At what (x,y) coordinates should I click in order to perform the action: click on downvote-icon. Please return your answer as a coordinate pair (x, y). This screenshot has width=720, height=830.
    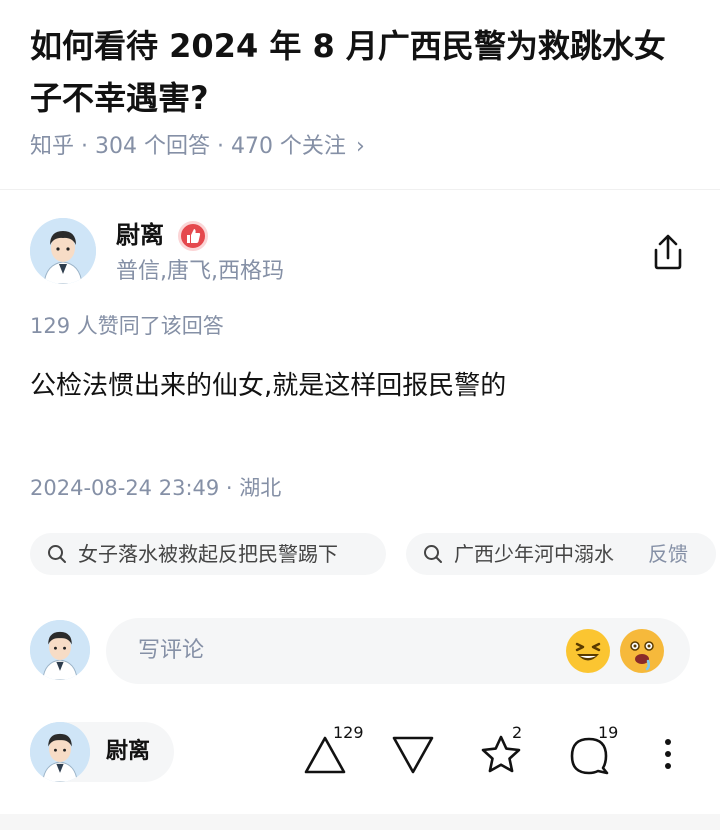
    Looking at the image, I should click on (413, 755).